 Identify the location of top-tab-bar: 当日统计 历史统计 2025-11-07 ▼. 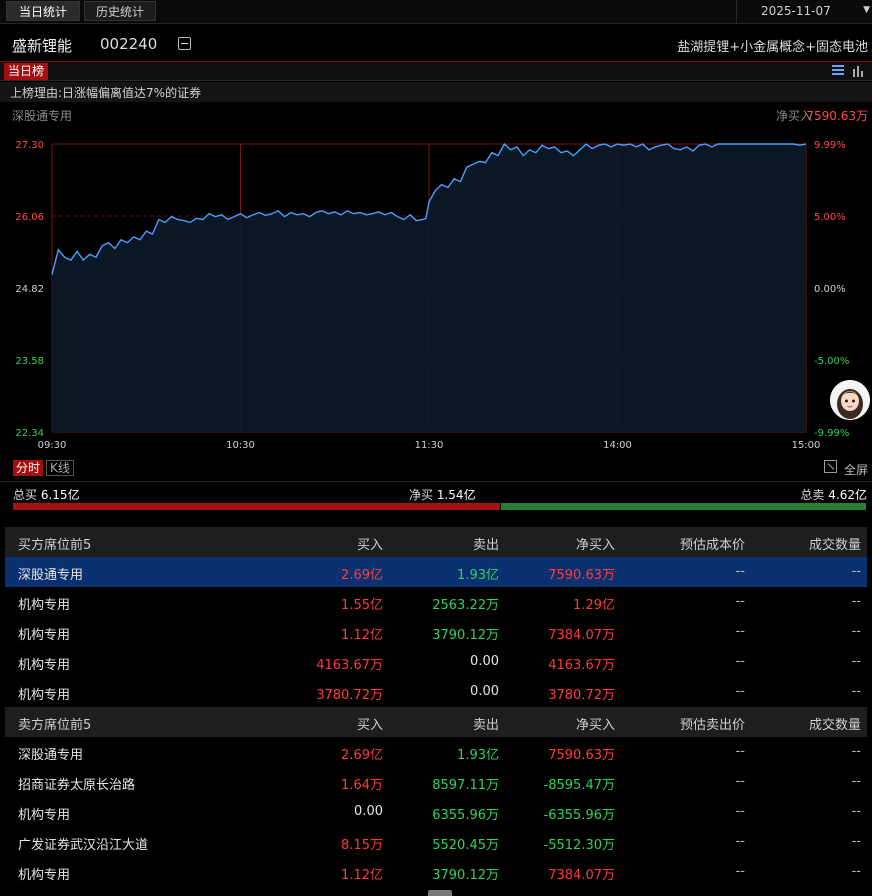
(436, 12).